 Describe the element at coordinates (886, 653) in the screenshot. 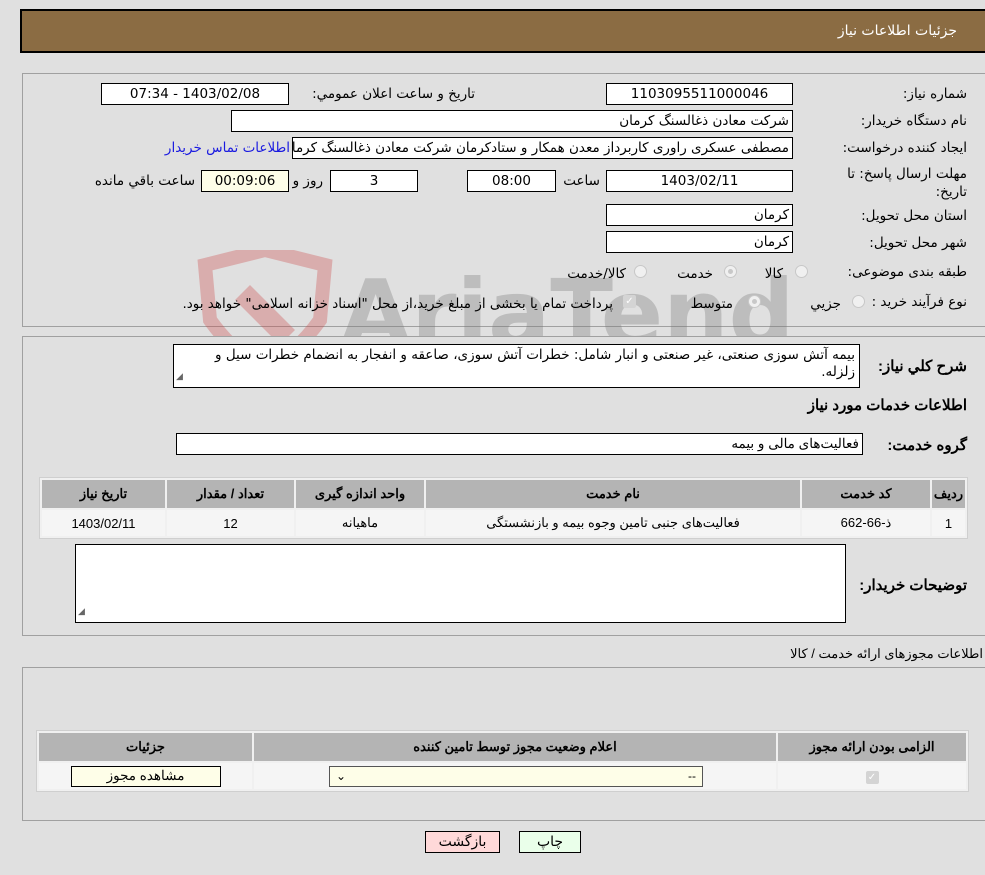

I see `permits-section-title: اطلاعات مجوزهای ارائه خدمت / کالا` at that location.